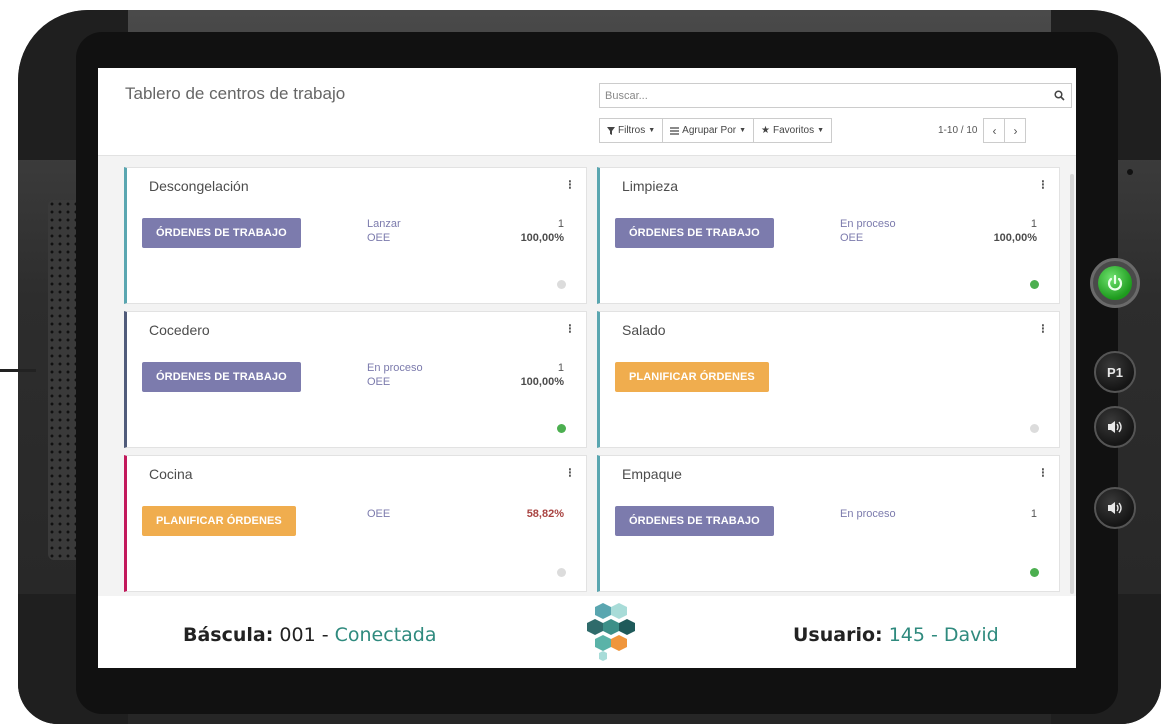 The height and width of the screenshot is (724, 1161). What do you see at coordinates (1072, 384) in the screenshot?
I see `scrollbar` at bounding box center [1072, 384].